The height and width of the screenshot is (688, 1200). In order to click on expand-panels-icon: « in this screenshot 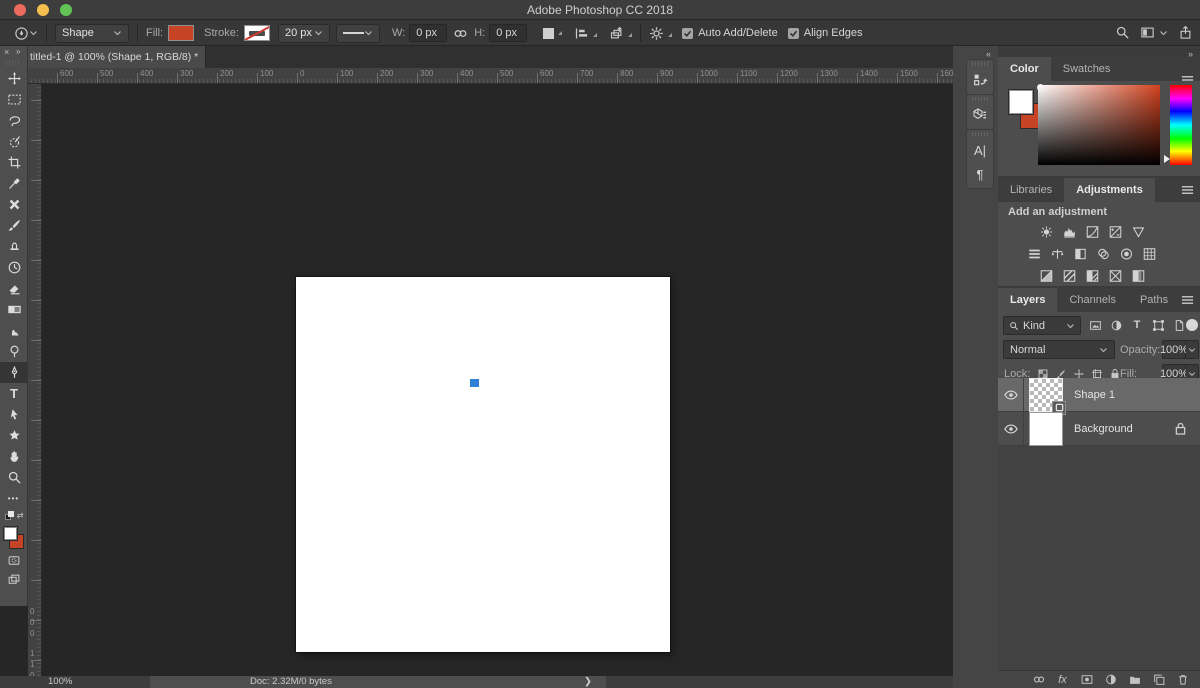, I will do `click(988, 54)`.